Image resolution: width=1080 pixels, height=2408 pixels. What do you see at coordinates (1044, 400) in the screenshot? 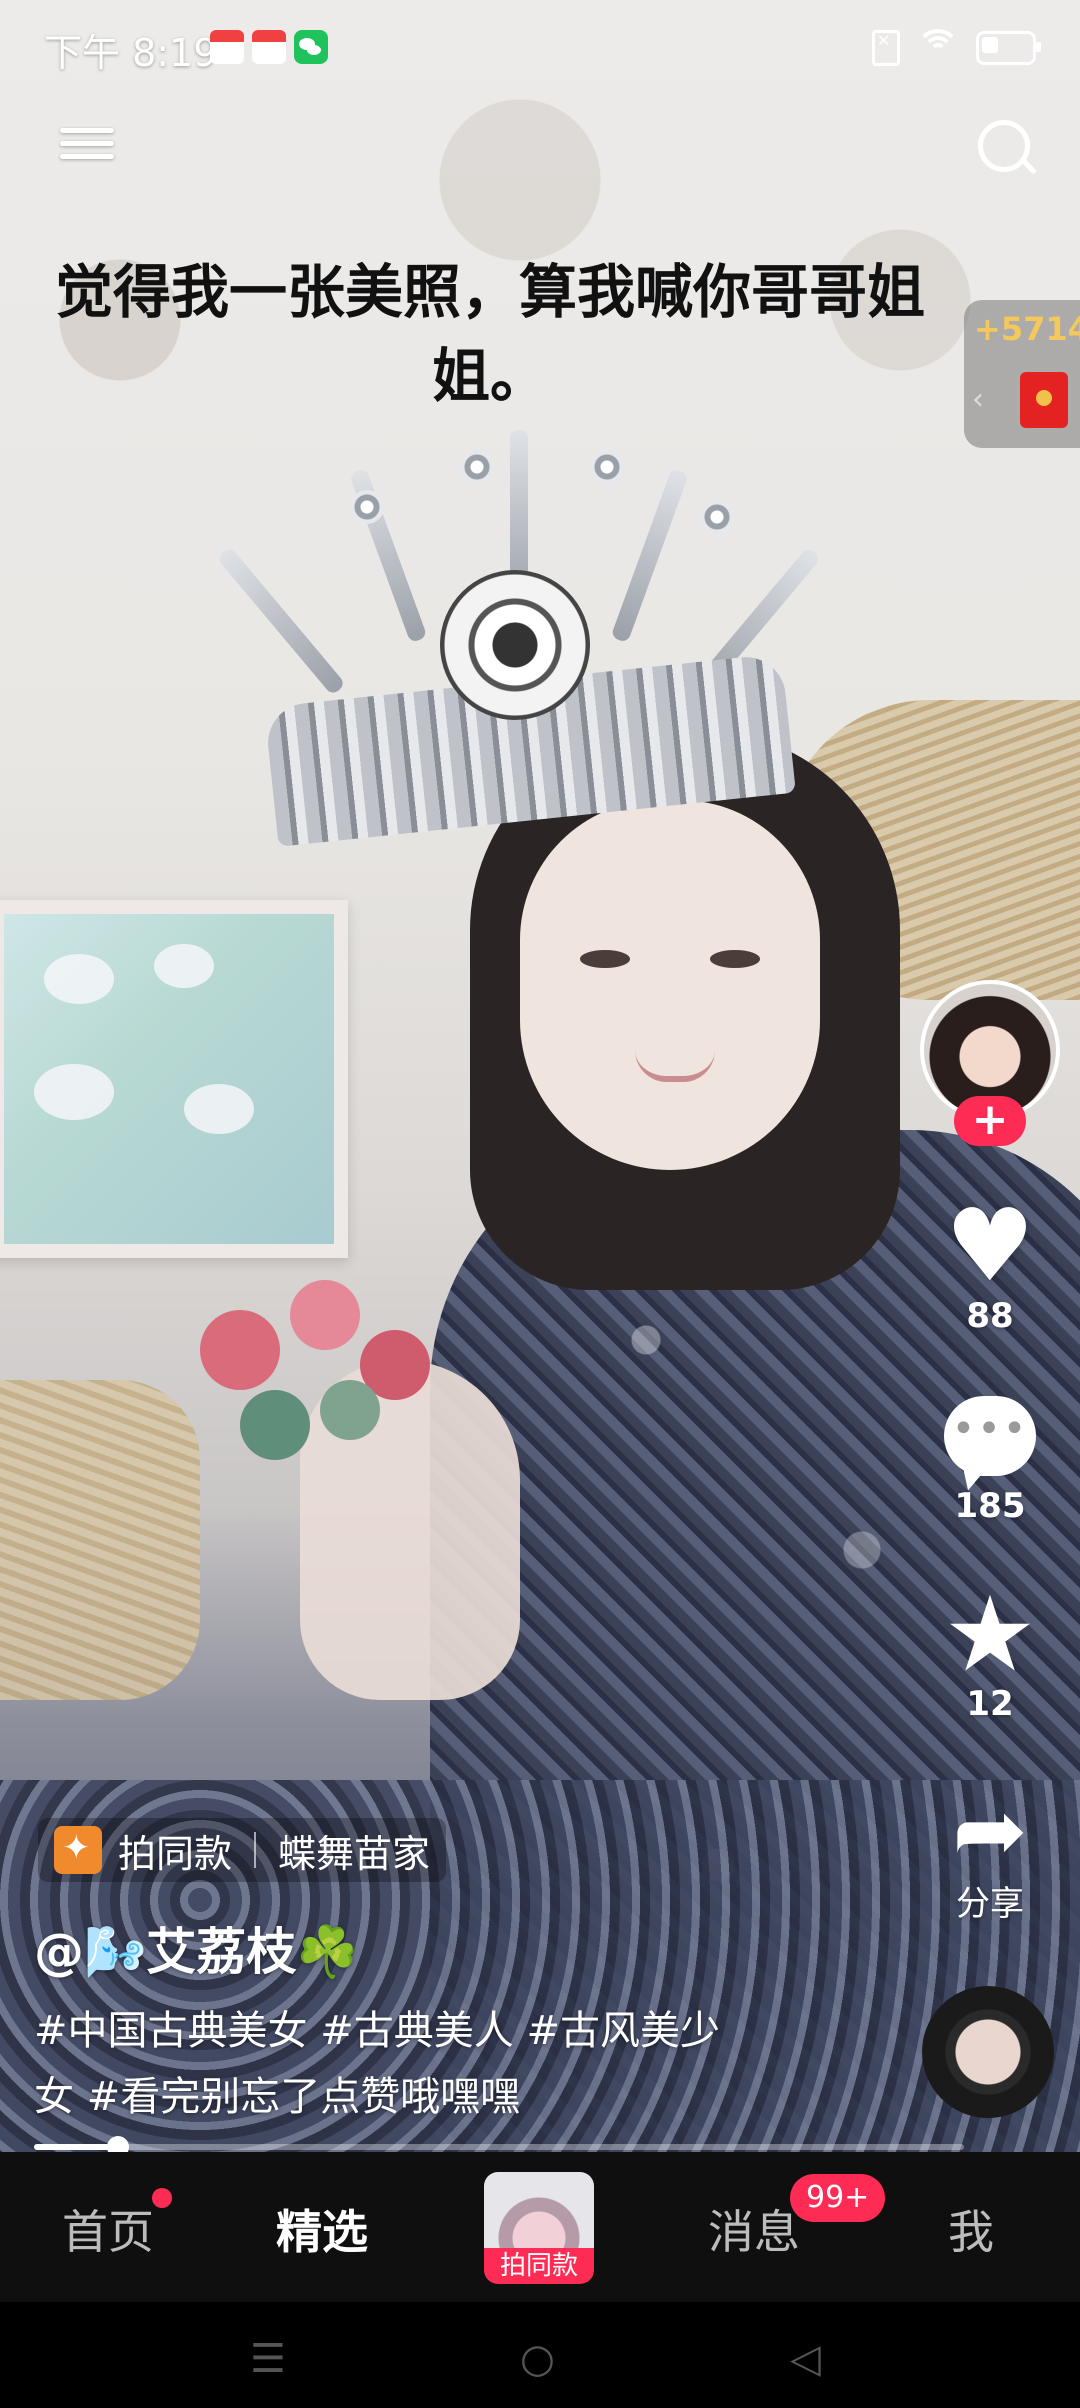
I see `red-envelope-icon` at bounding box center [1044, 400].